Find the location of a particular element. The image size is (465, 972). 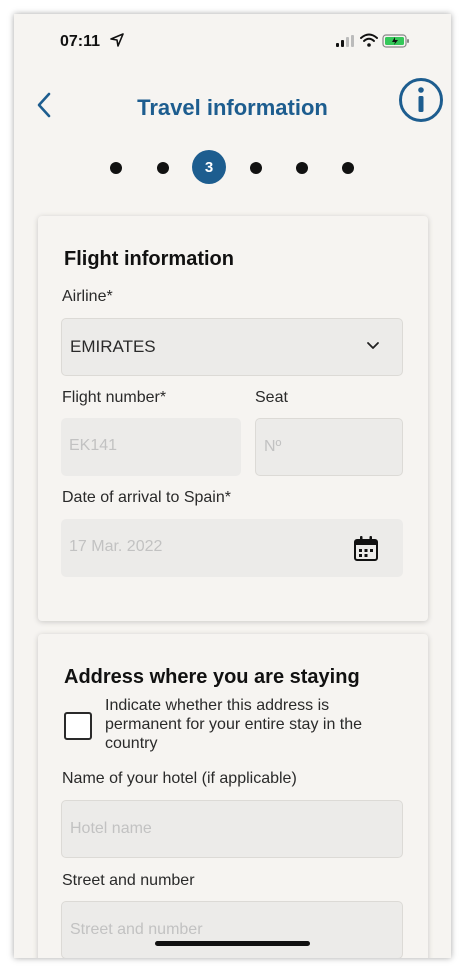

battery-charging-icon is located at coordinates (395, 41).